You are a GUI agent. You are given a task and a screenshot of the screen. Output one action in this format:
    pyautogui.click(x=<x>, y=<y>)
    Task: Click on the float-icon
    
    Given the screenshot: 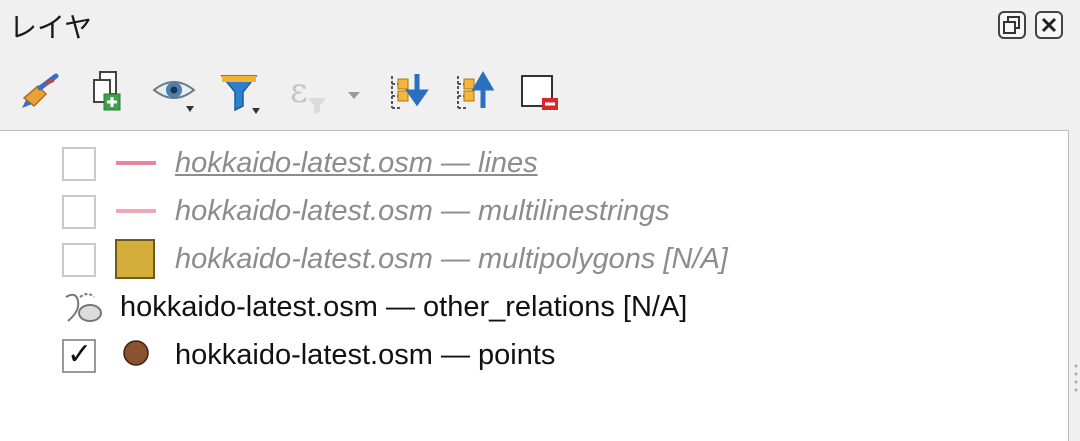 What is the action you would take?
    pyautogui.click(x=1011, y=25)
    